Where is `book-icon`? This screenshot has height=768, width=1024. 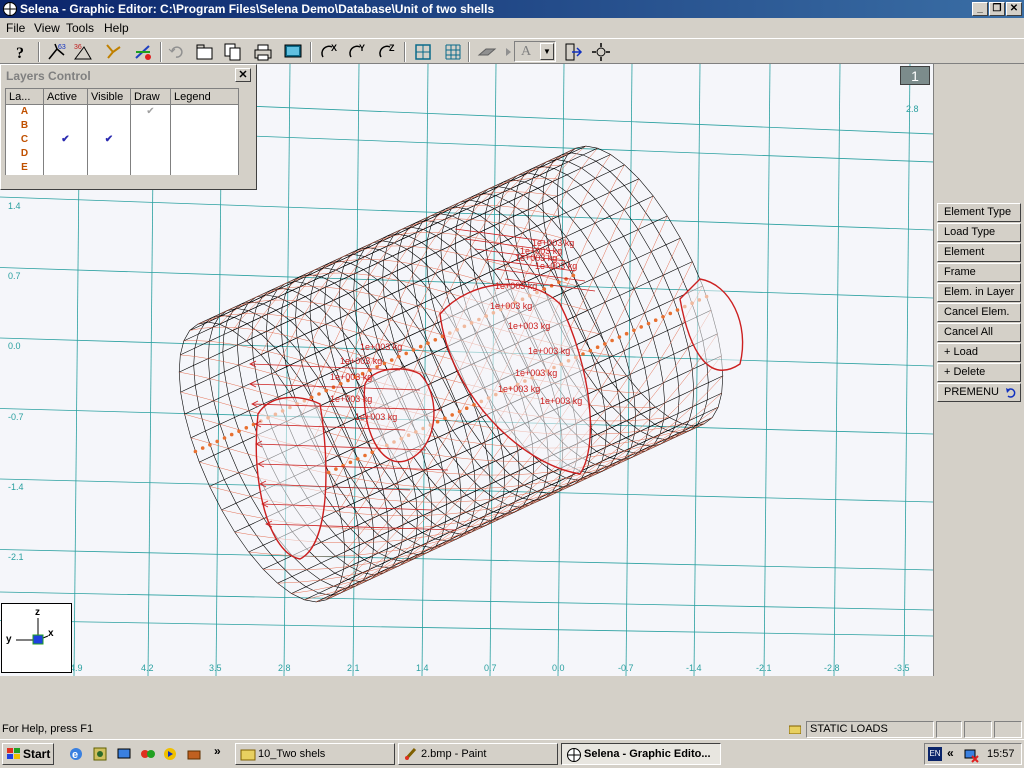 book-icon is located at coordinates (194, 754).